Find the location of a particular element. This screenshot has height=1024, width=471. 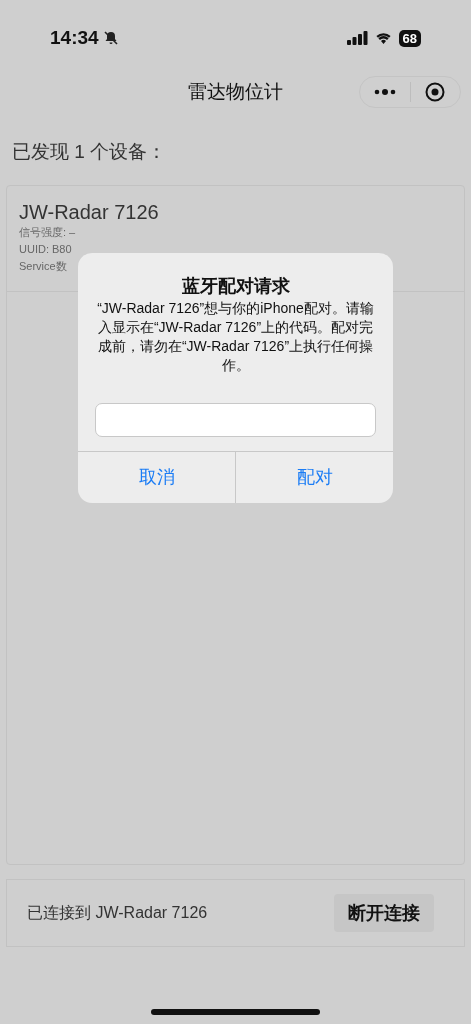

dialog-message: “JW-Radar 7126”想与你的iPhone配对。请输入显示在“JW-Radar 7126”上的代码。配对完成前，请勿在“JW-Radar 7126”上执行任何操作。 is located at coordinates (235, 337).